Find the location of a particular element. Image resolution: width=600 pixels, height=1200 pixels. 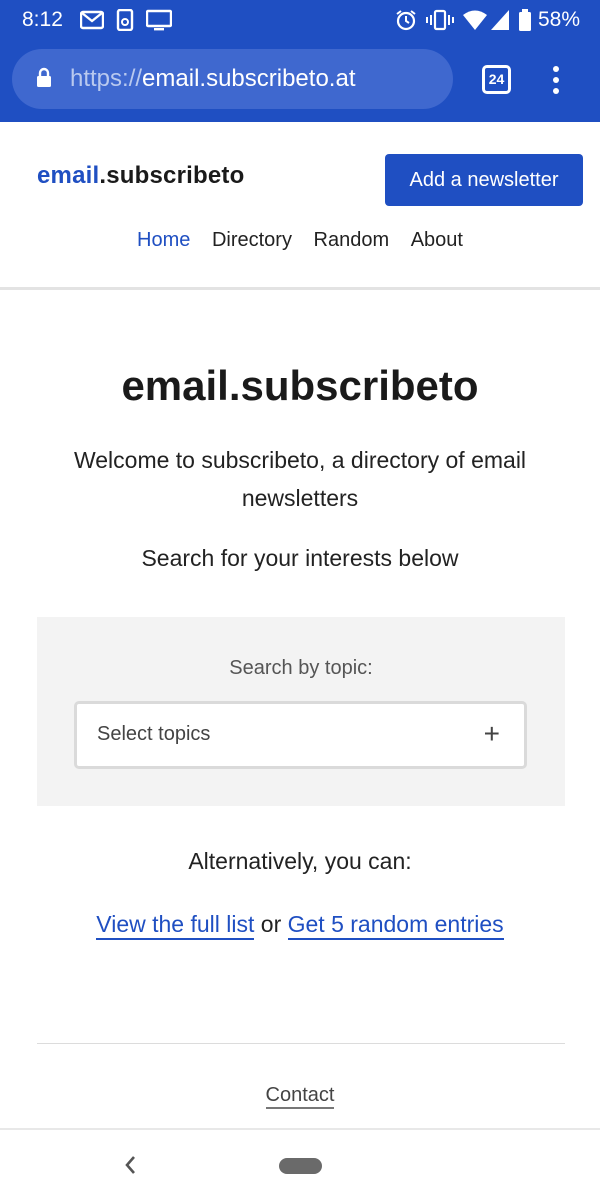

topic-select-placeholder: Select topics is located at coordinates (154, 734).